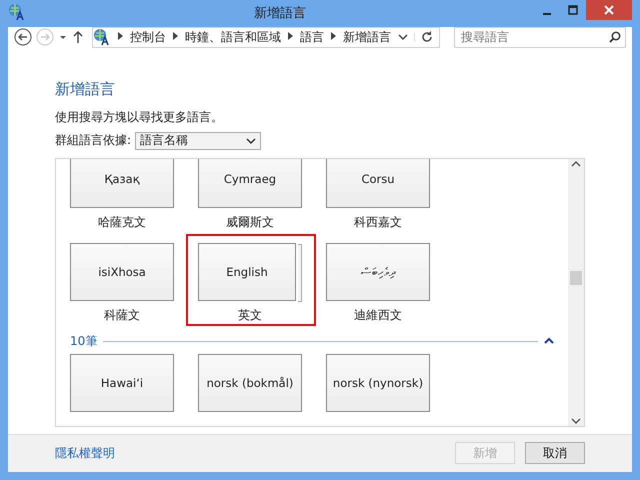  I want to click on close-icon, so click(609, 10).